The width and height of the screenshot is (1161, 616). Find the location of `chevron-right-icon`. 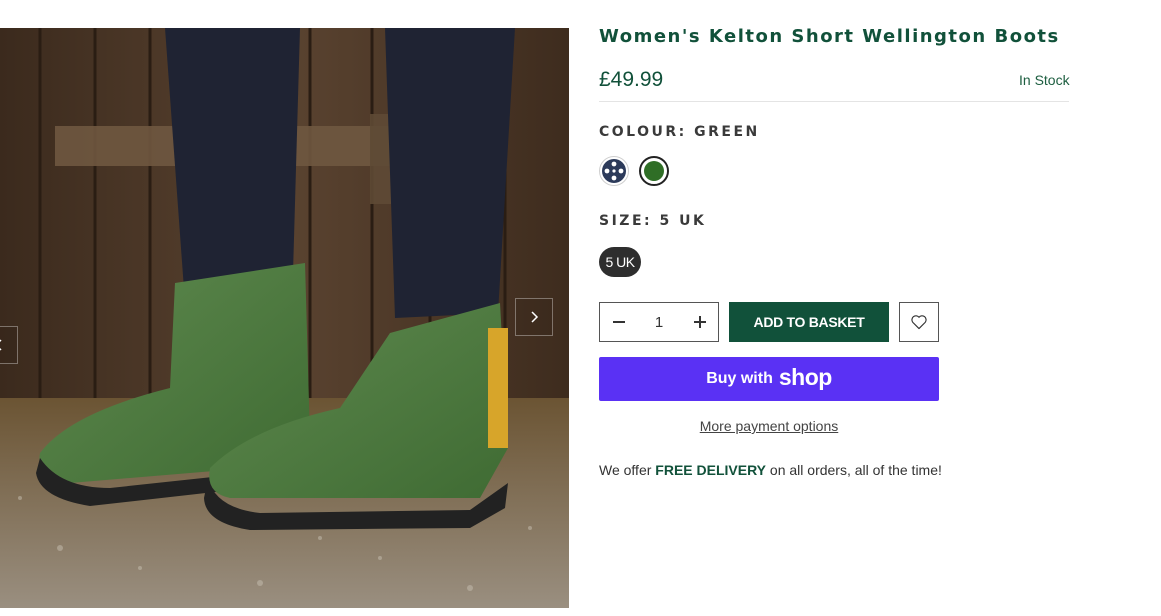

chevron-right-icon is located at coordinates (535, 317).